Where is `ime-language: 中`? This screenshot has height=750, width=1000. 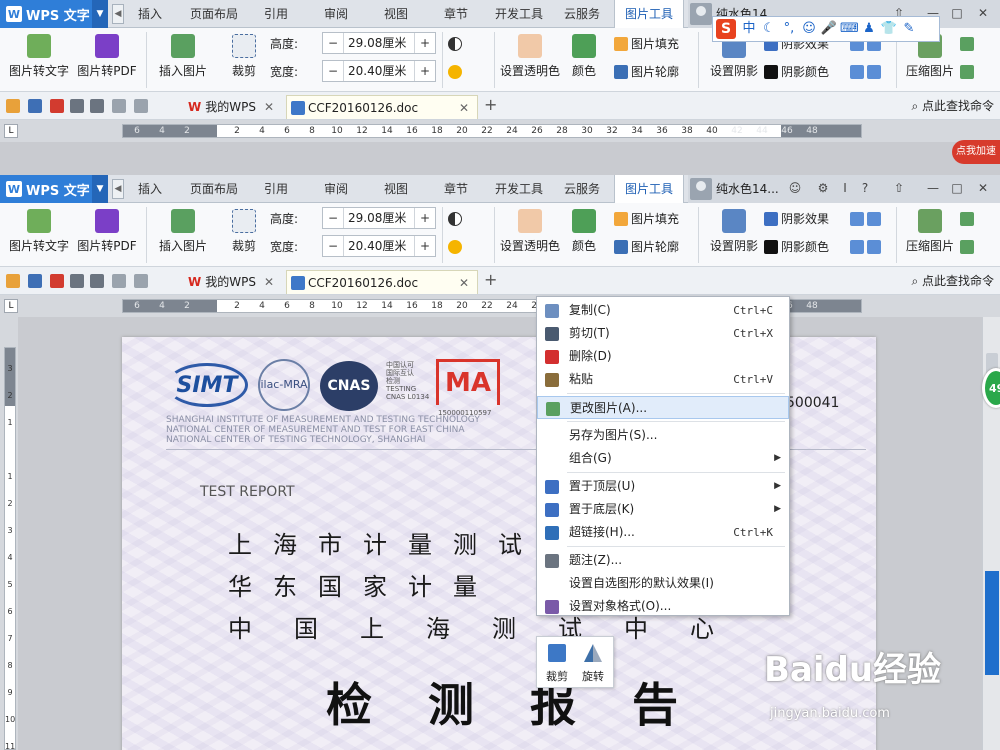
ime-language: 中 is located at coordinates (749, 29).